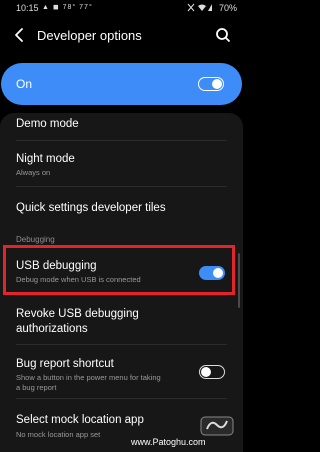  I want to click on master-switch-label: On, so click(24, 84).